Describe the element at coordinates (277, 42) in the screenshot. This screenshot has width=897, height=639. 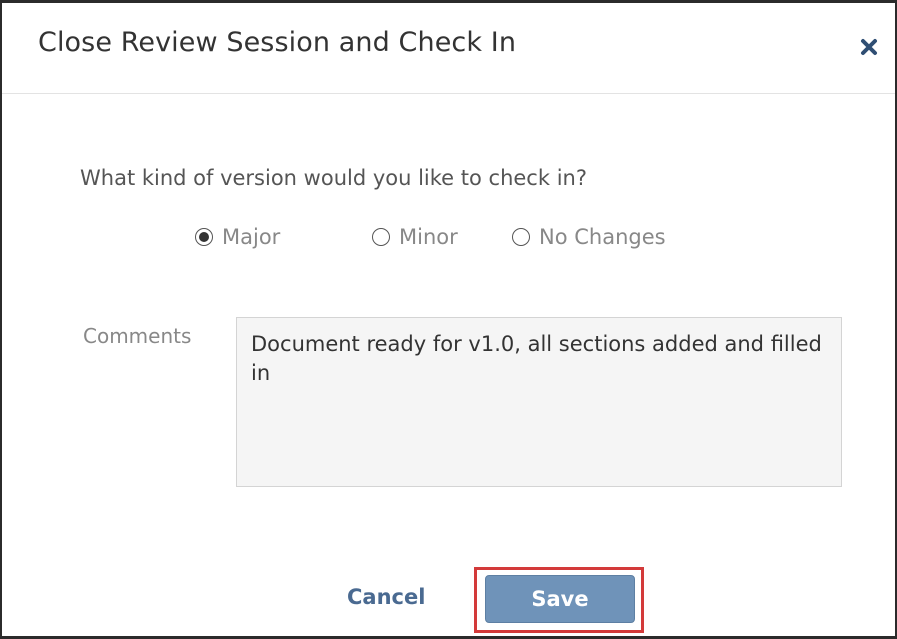
I see `dialog-title: Close Review Session and Check In` at that location.